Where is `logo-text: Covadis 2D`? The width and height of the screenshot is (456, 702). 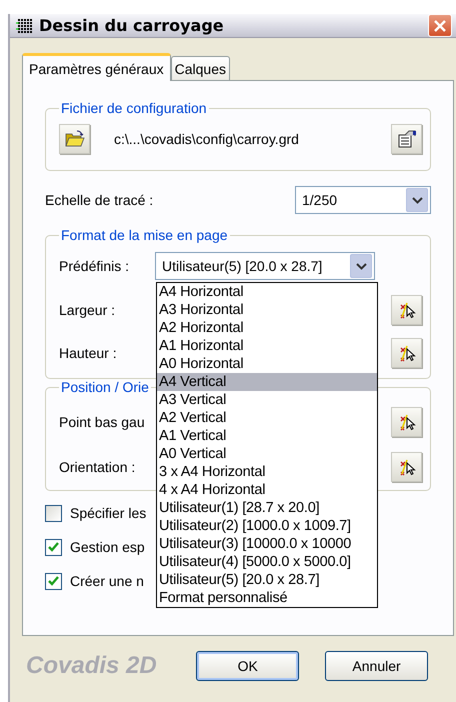
logo-text: Covadis 2D is located at coordinates (91, 666).